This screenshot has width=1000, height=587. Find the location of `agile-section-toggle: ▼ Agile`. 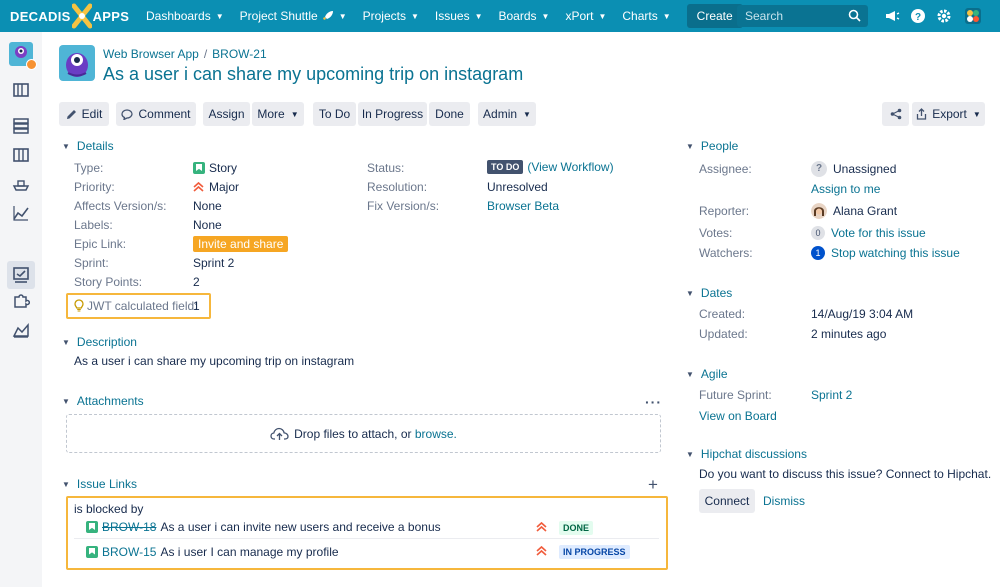

agile-section-toggle: ▼ Agile is located at coordinates (707, 374).